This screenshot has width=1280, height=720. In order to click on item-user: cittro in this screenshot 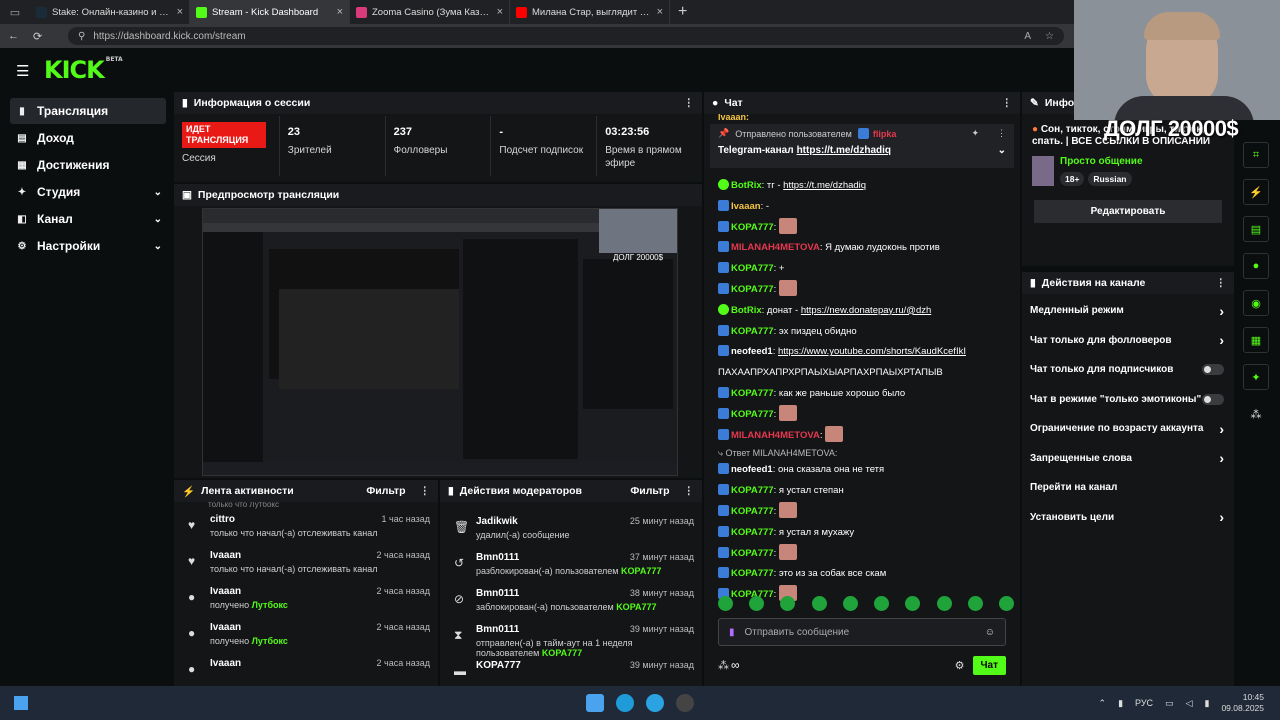, I will do `click(222, 519)`.